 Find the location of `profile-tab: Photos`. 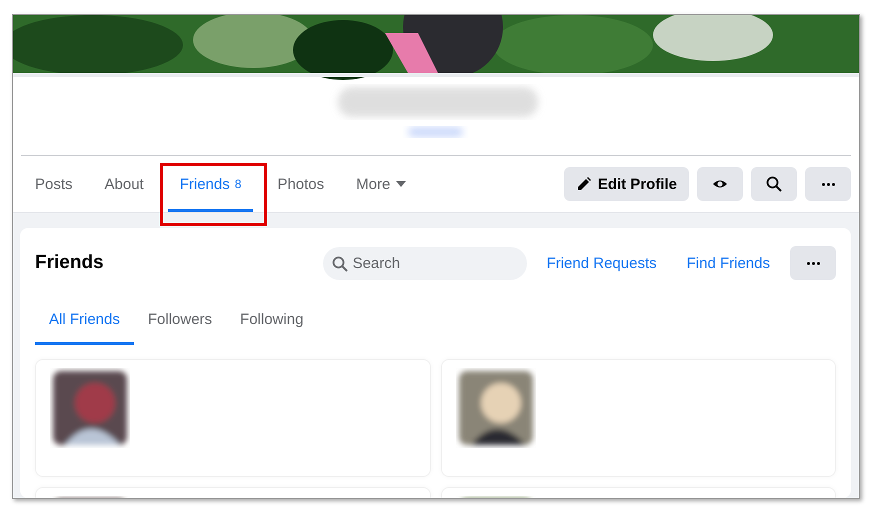

profile-tab: Photos is located at coordinates (300, 184).